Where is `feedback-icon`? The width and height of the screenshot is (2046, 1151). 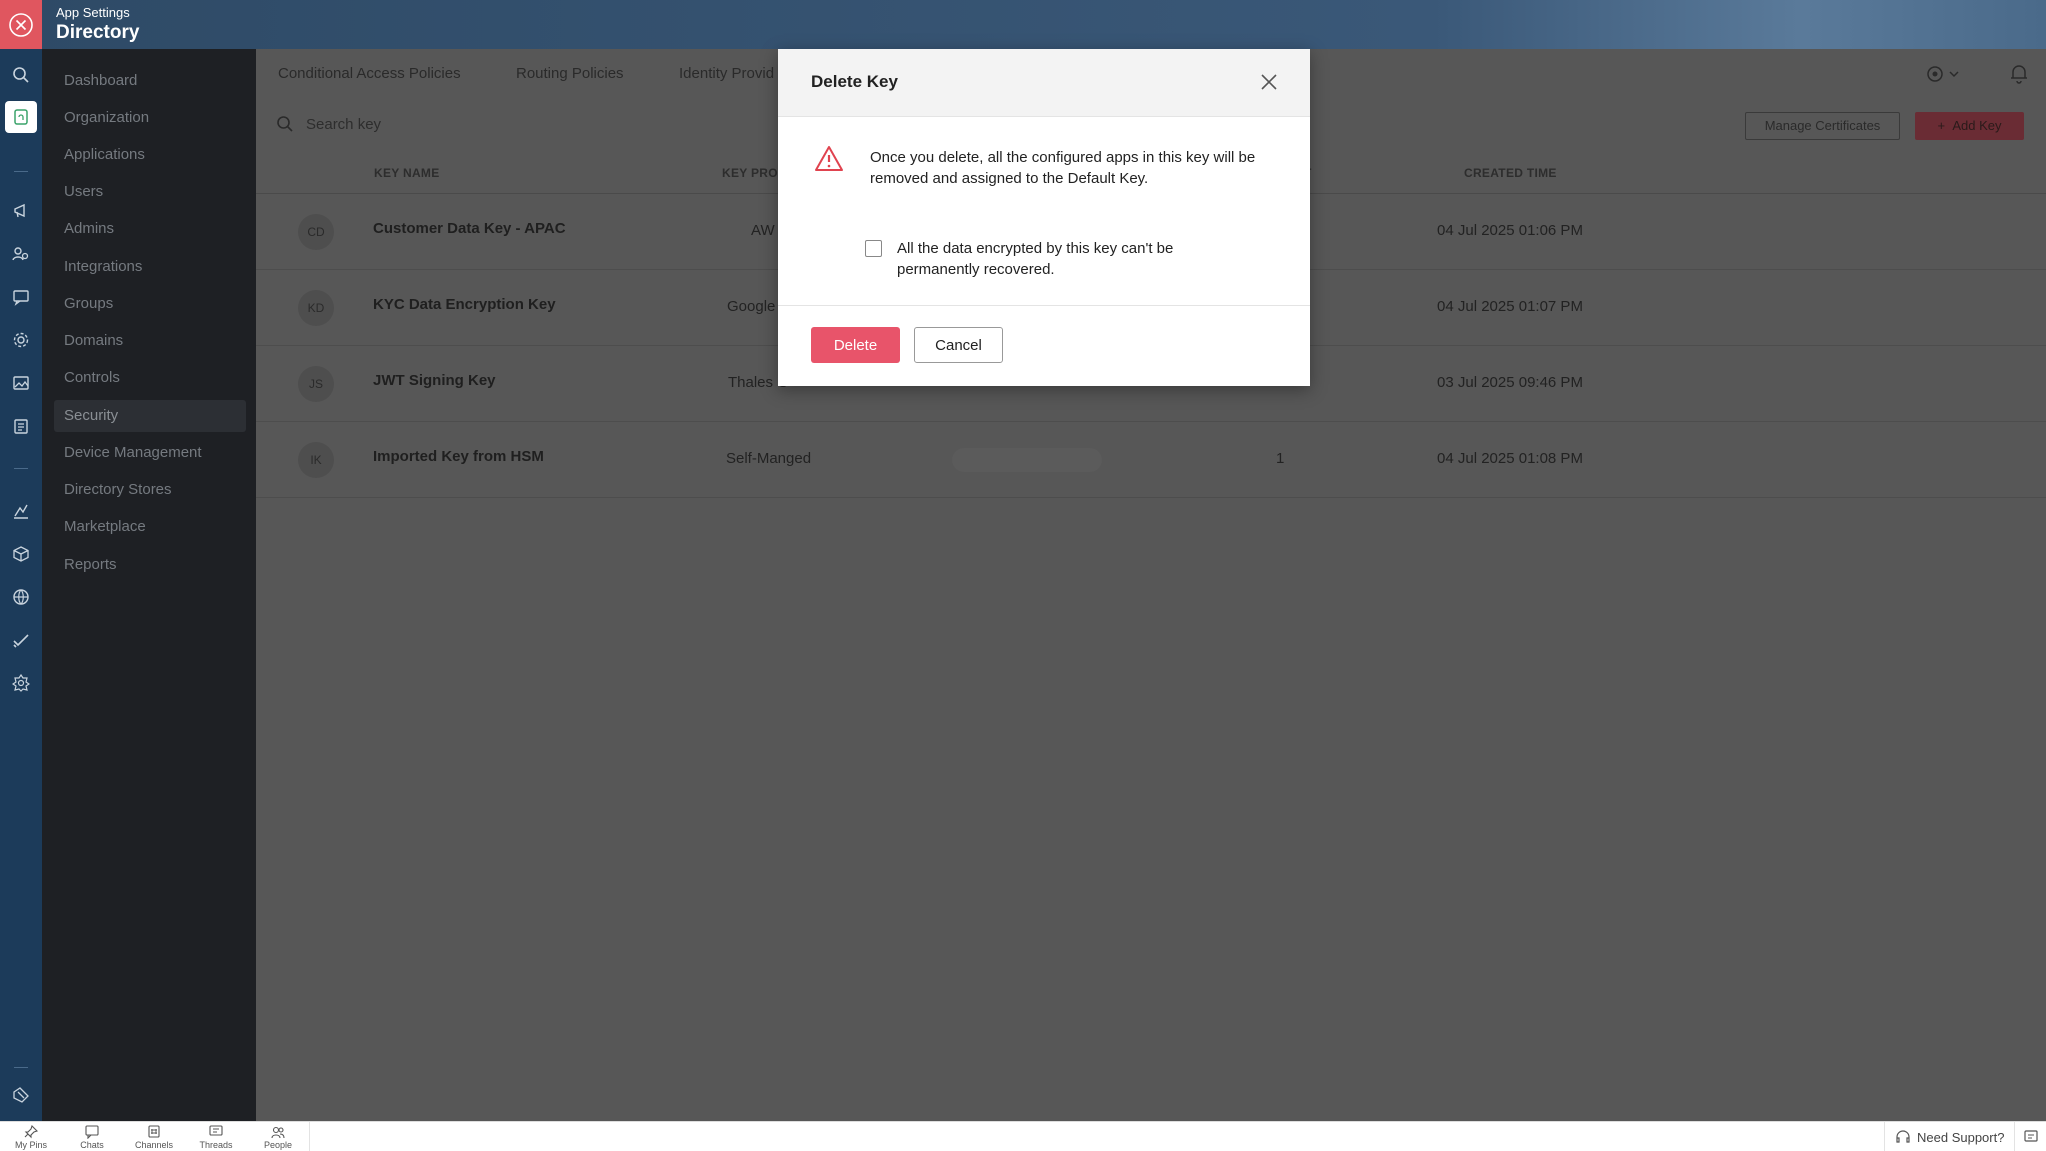 feedback-icon is located at coordinates (2030, 1136).